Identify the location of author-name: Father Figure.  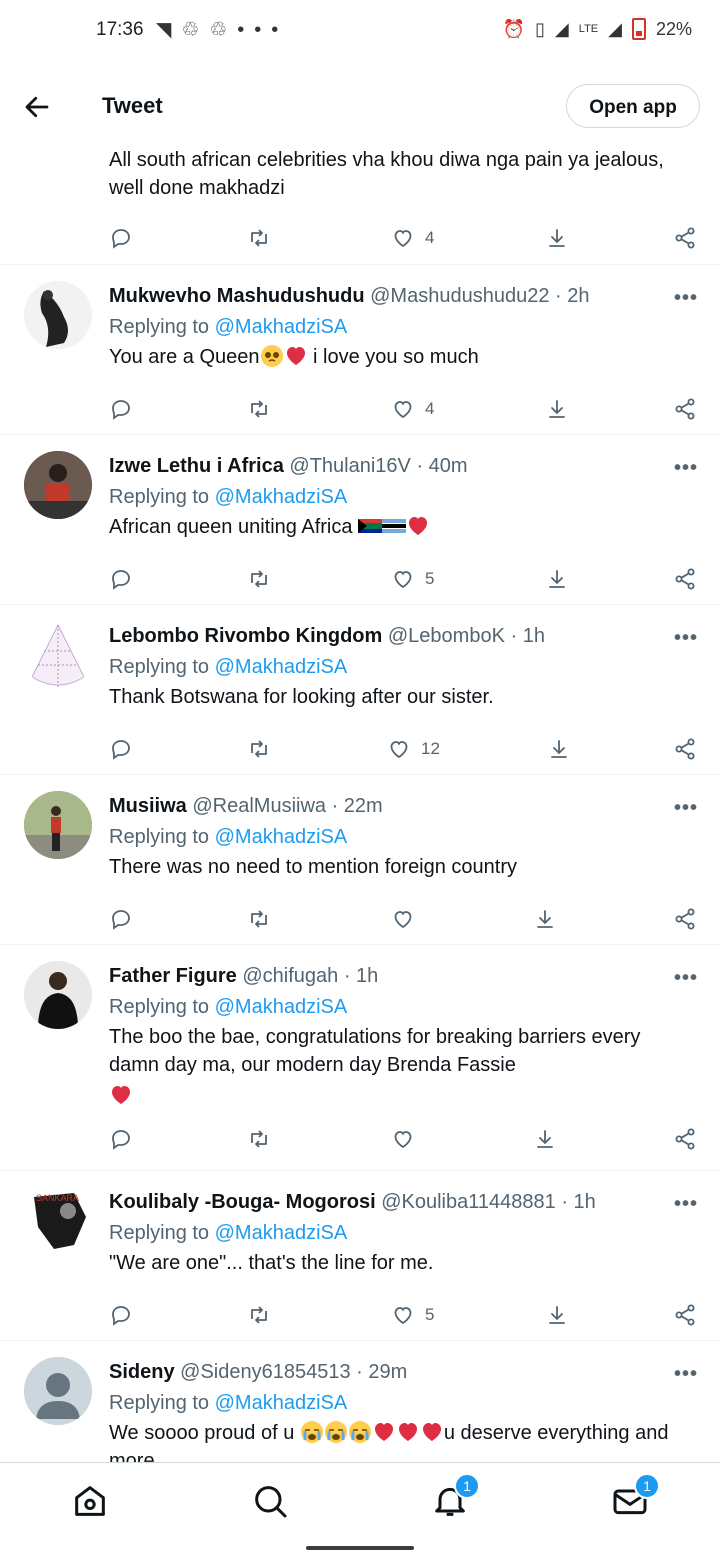
(173, 976).